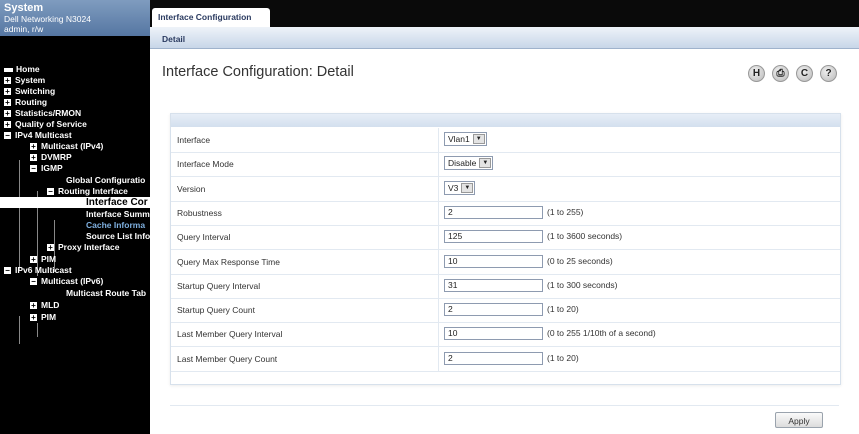 The image size is (859, 434). What do you see at coordinates (459, 139) in the screenshot?
I see `select-value: Vlan1` at bounding box center [459, 139].